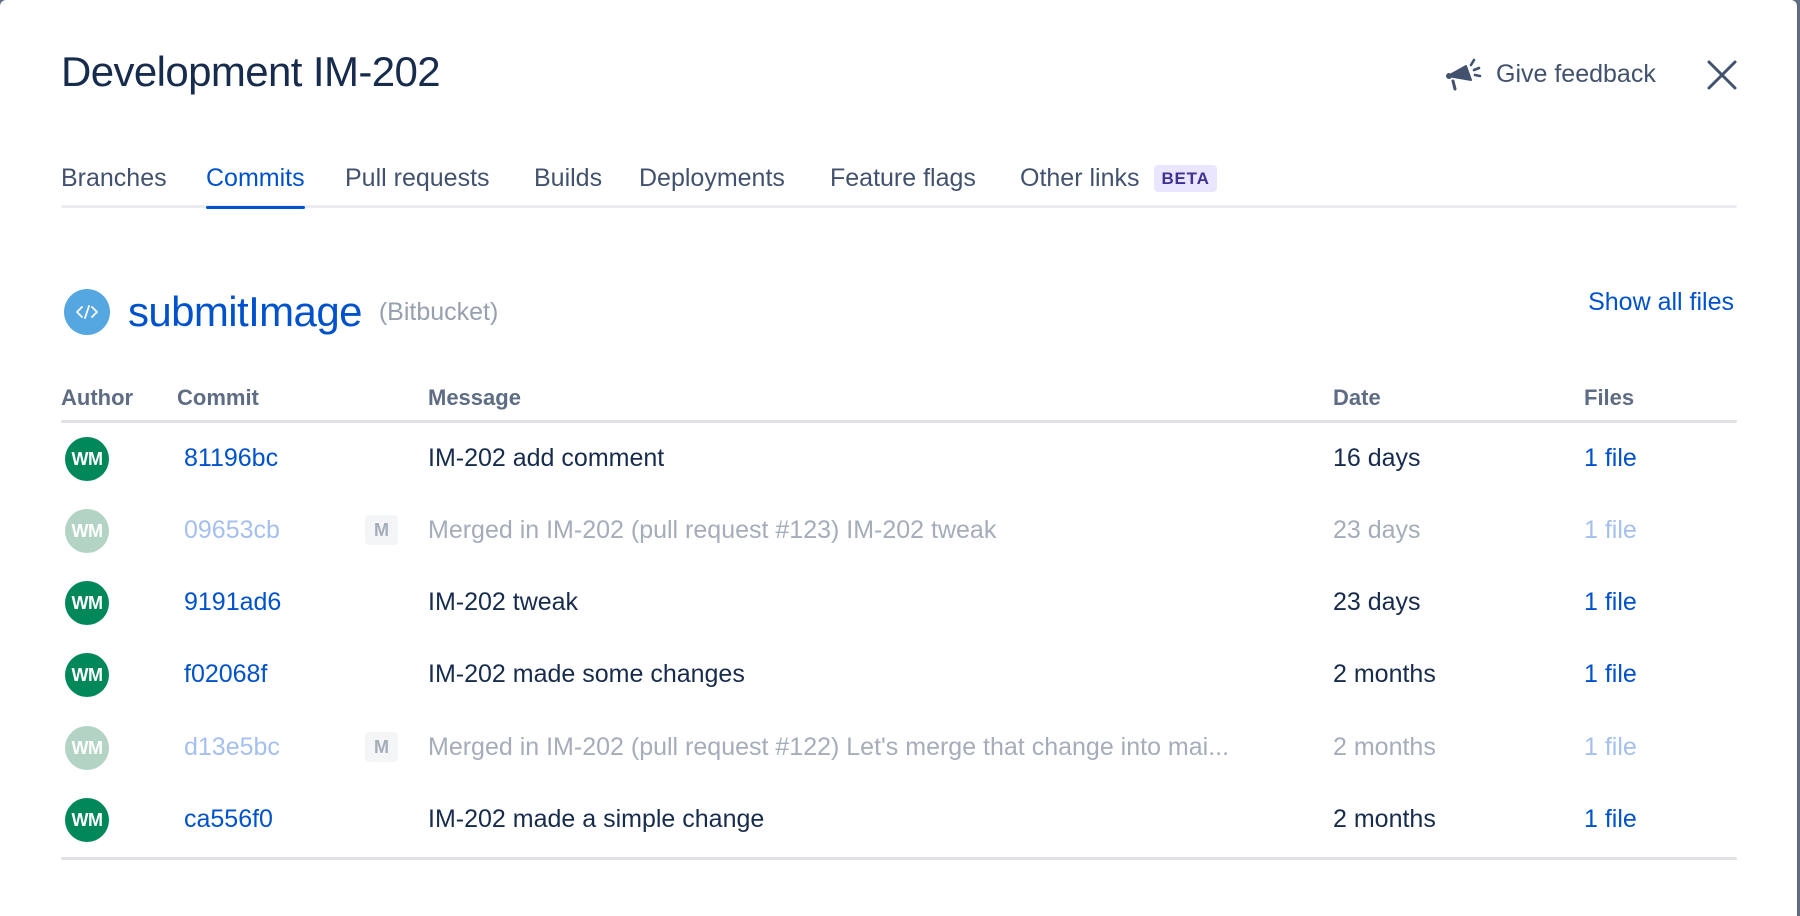 The height and width of the screenshot is (916, 1800). I want to click on tab-label: Deployments, so click(712, 178).